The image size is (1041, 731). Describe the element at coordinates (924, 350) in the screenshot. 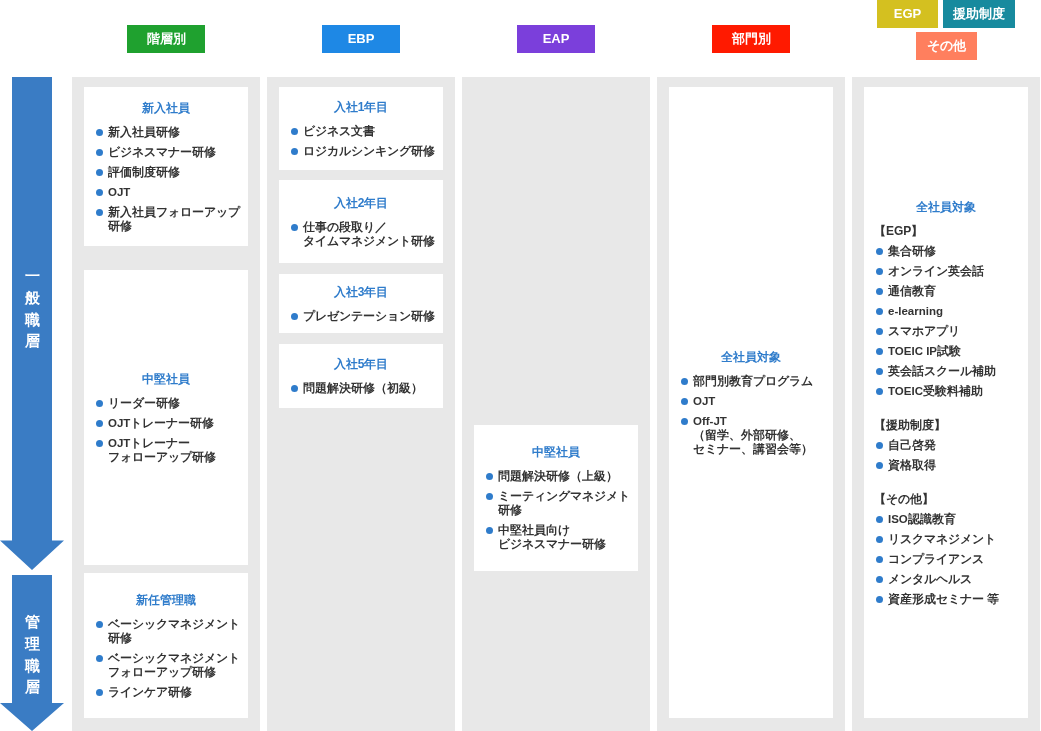

I see `training-item: TOEIC IP試験` at that location.